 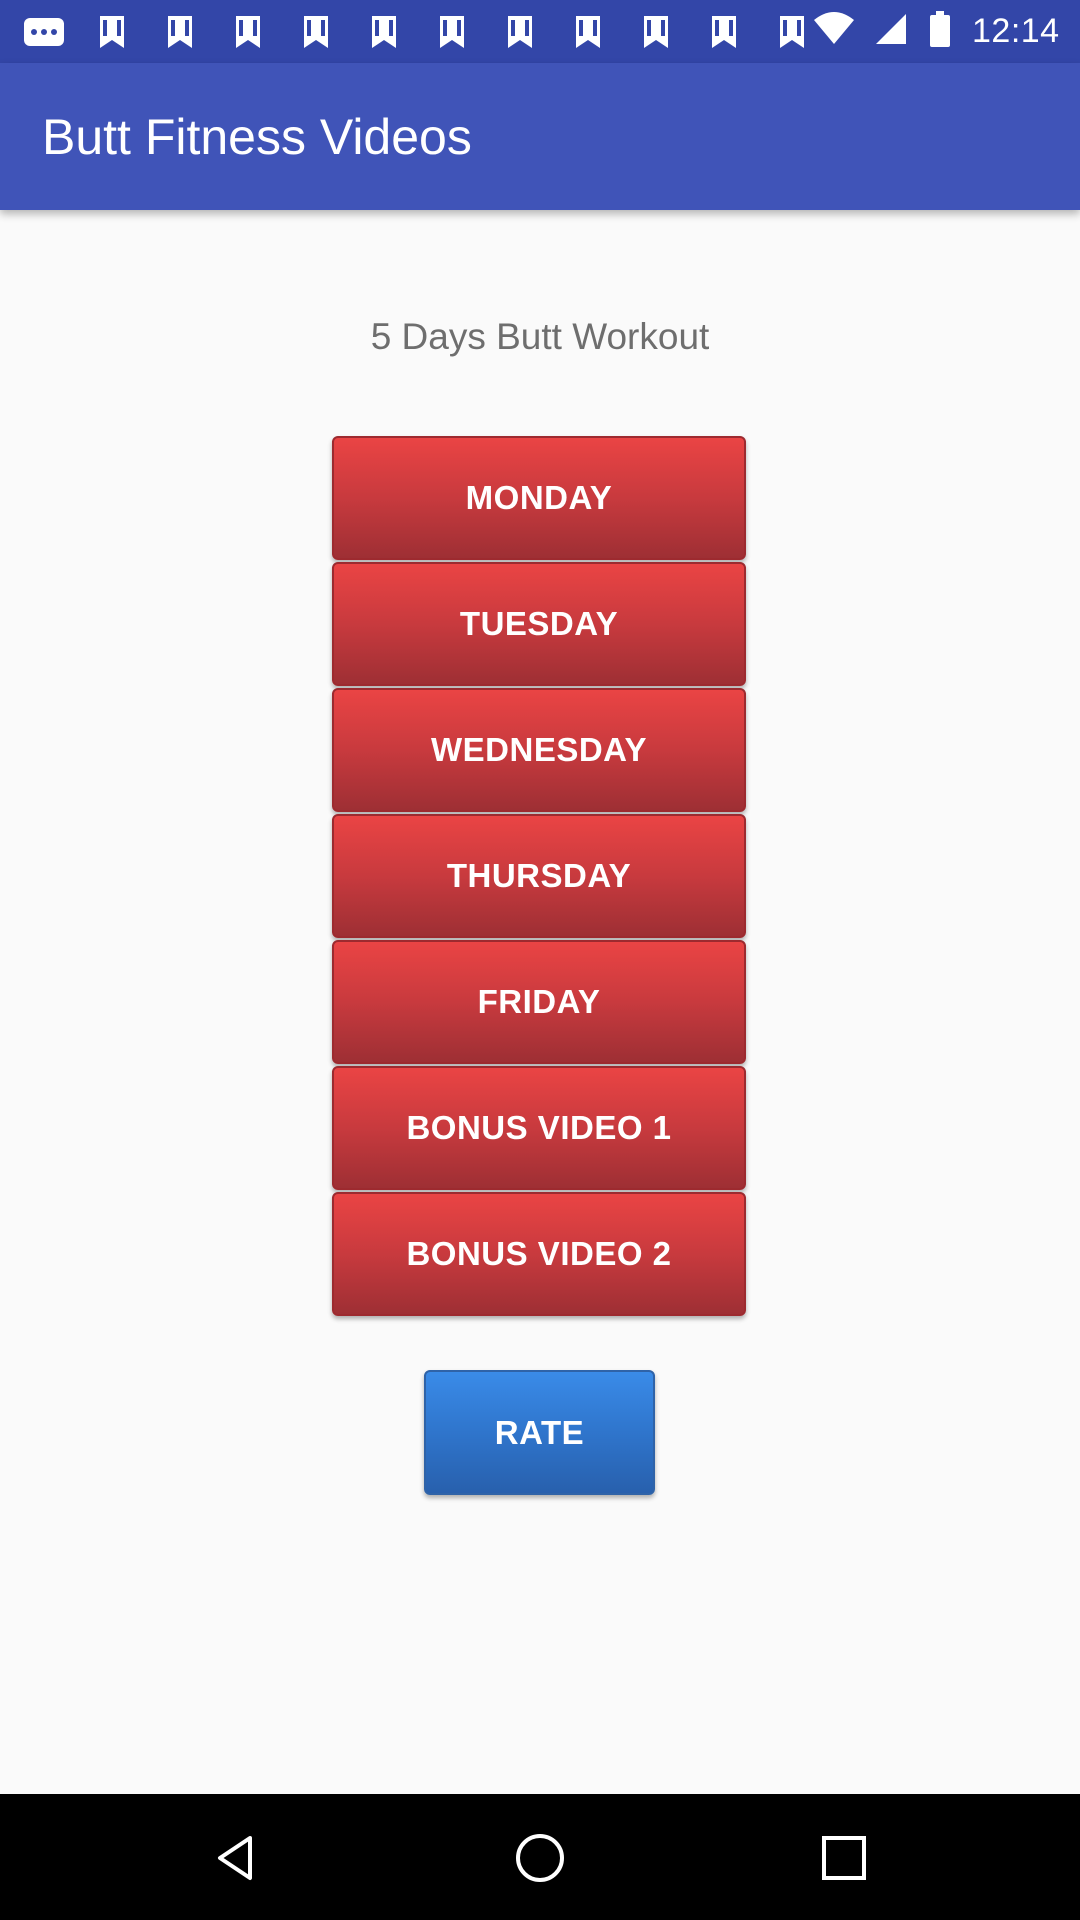 What do you see at coordinates (540, 136) in the screenshot?
I see `app-bar: Butt Fitness Videos` at bounding box center [540, 136].